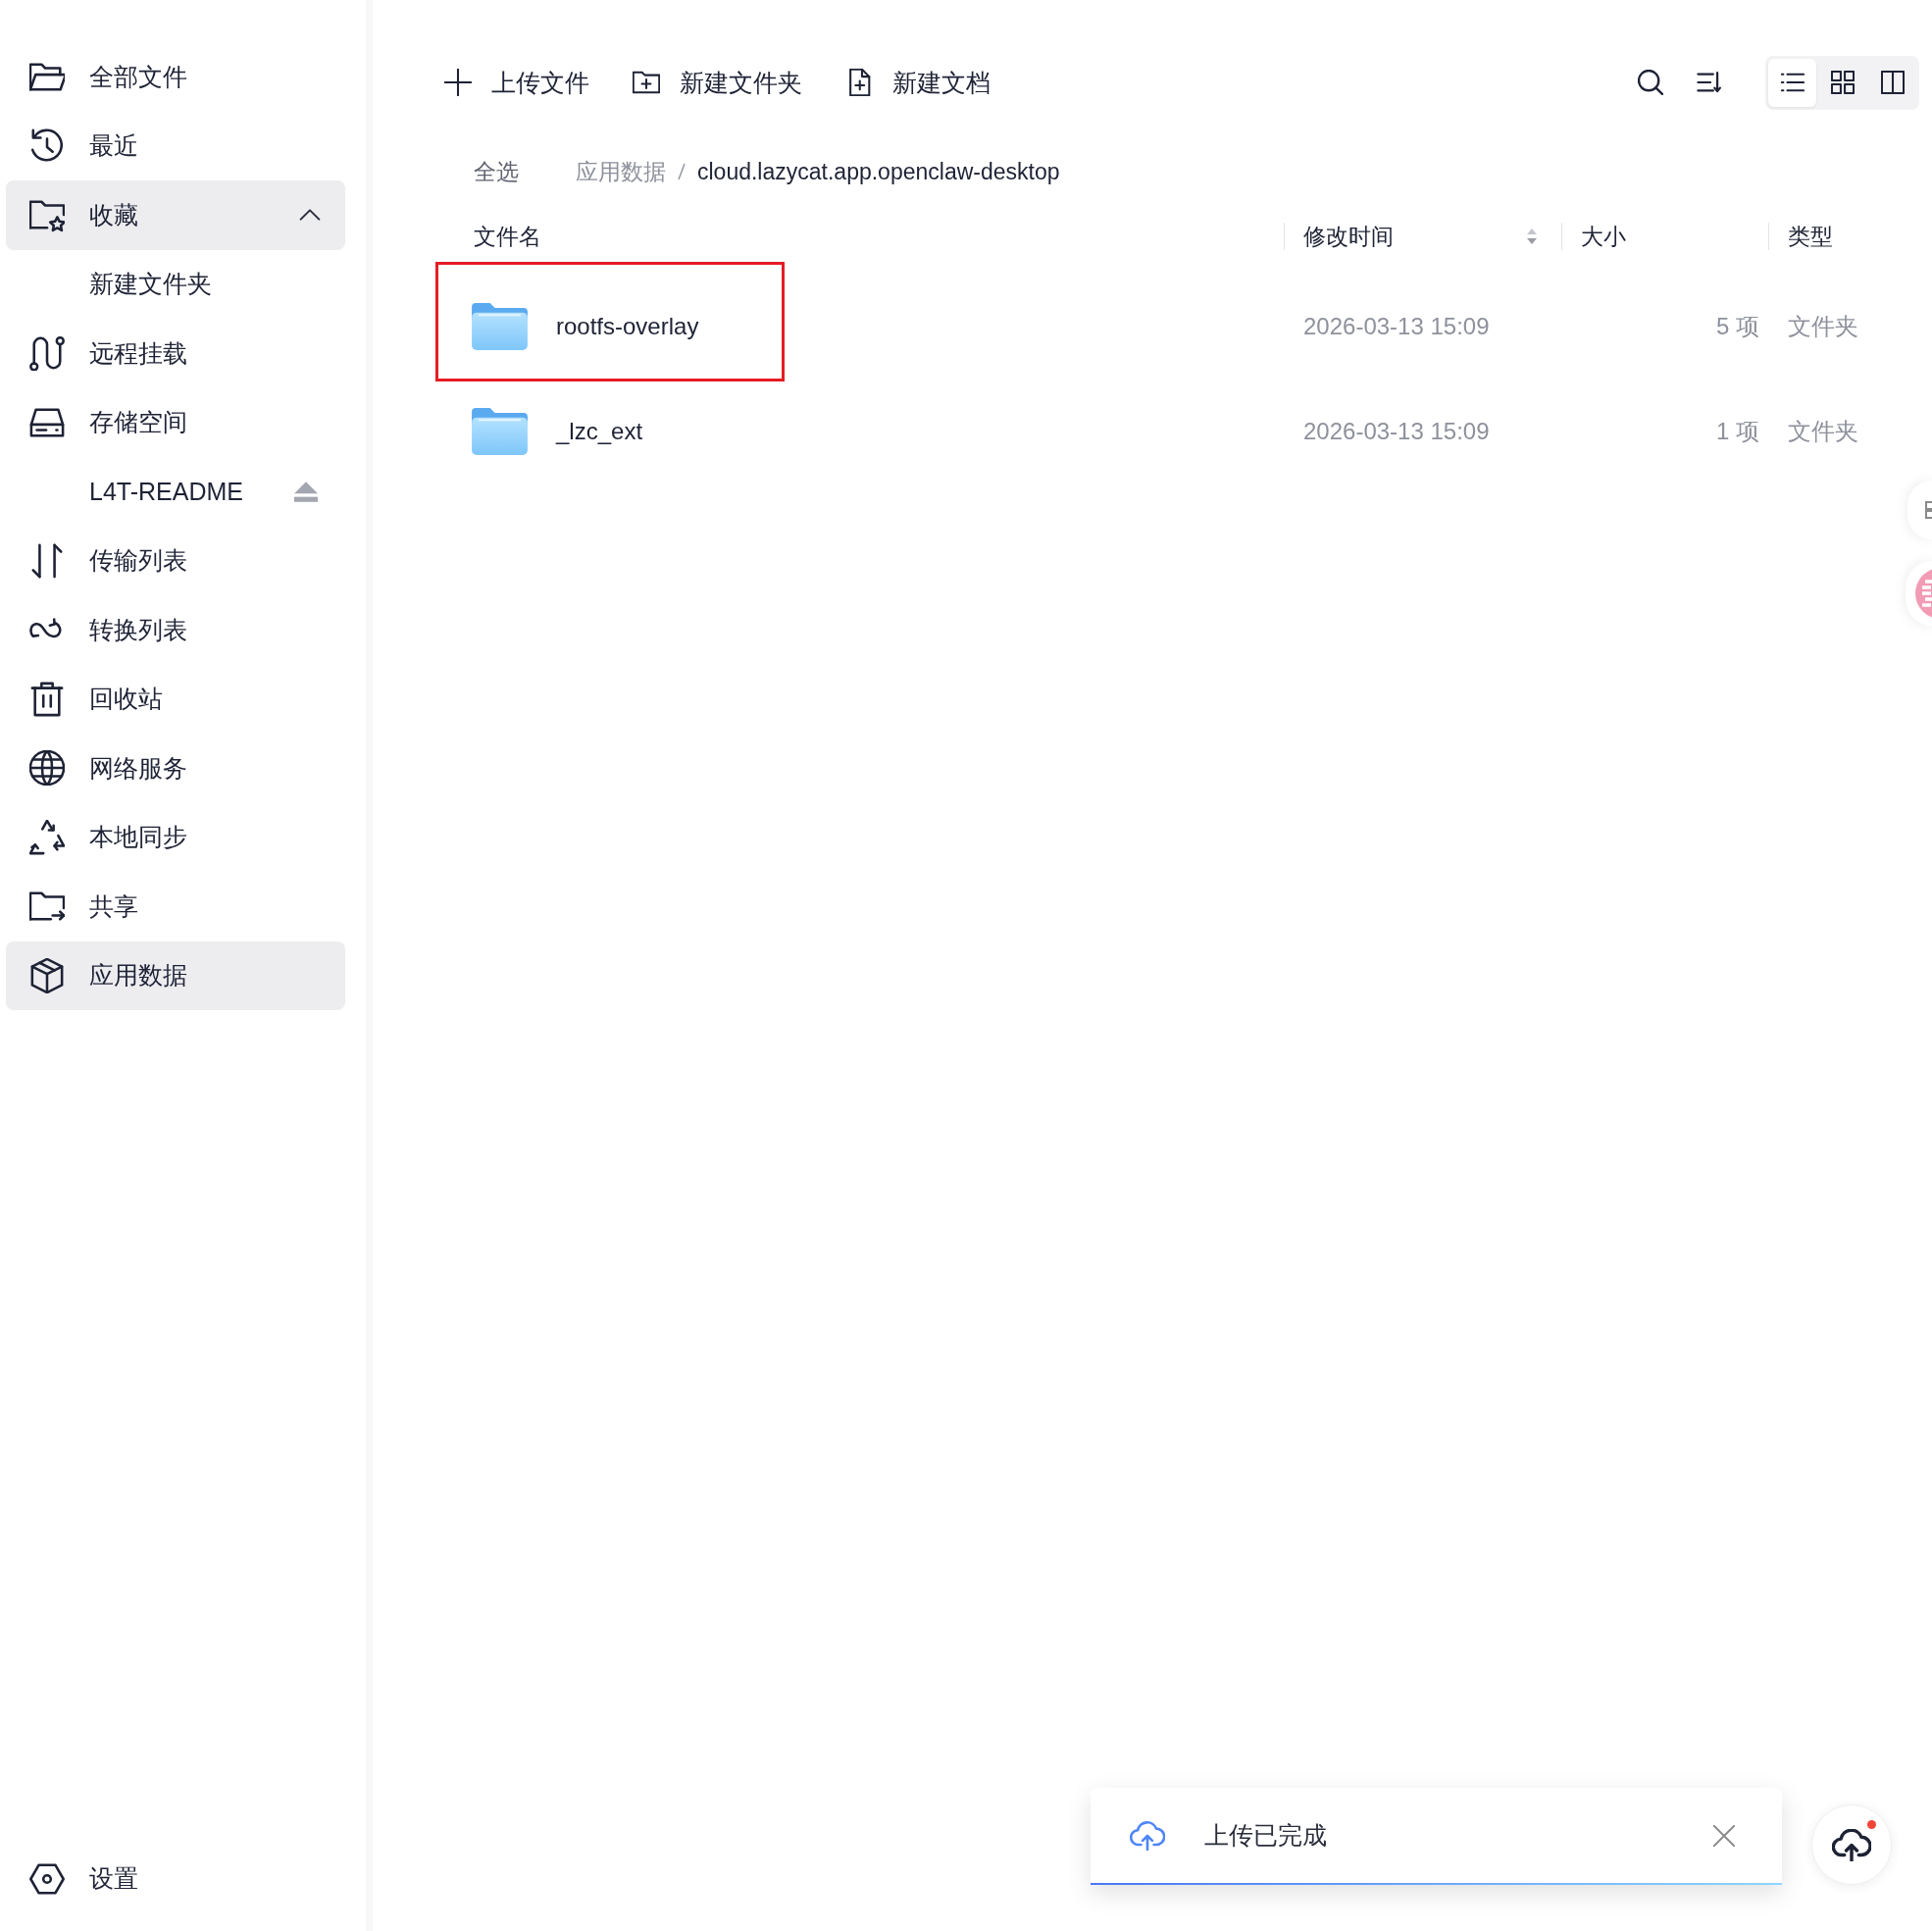  I want to click on folder-plus-icon, so click(646, 82).